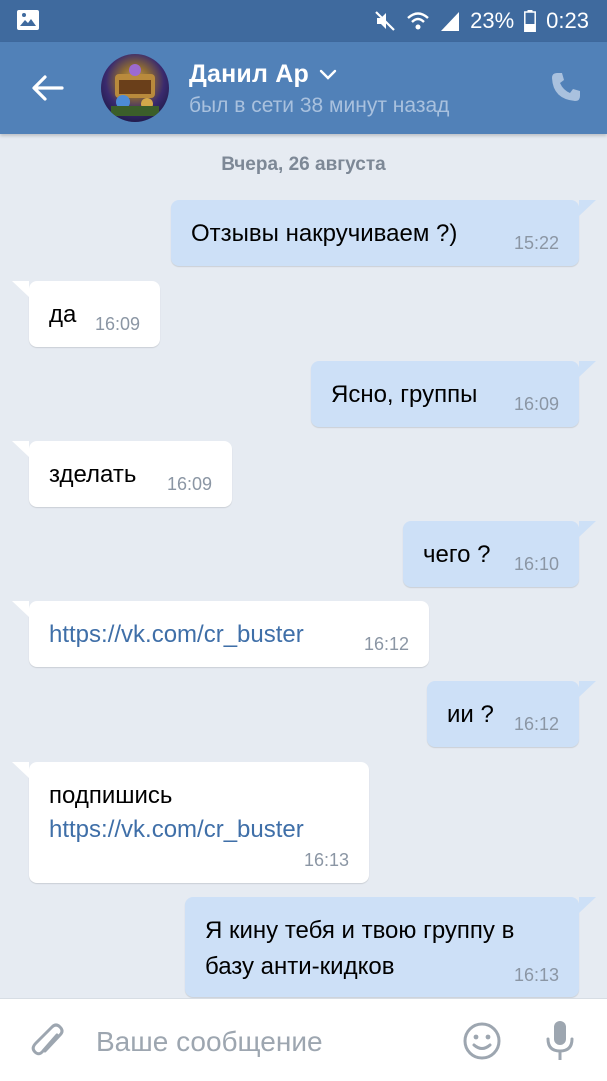 This screenshot has height=1081, width=607. What do you see at coordinates (48, 1041) in the screenshot?
I see `attach-icon` at bounding box center [48, 1041].